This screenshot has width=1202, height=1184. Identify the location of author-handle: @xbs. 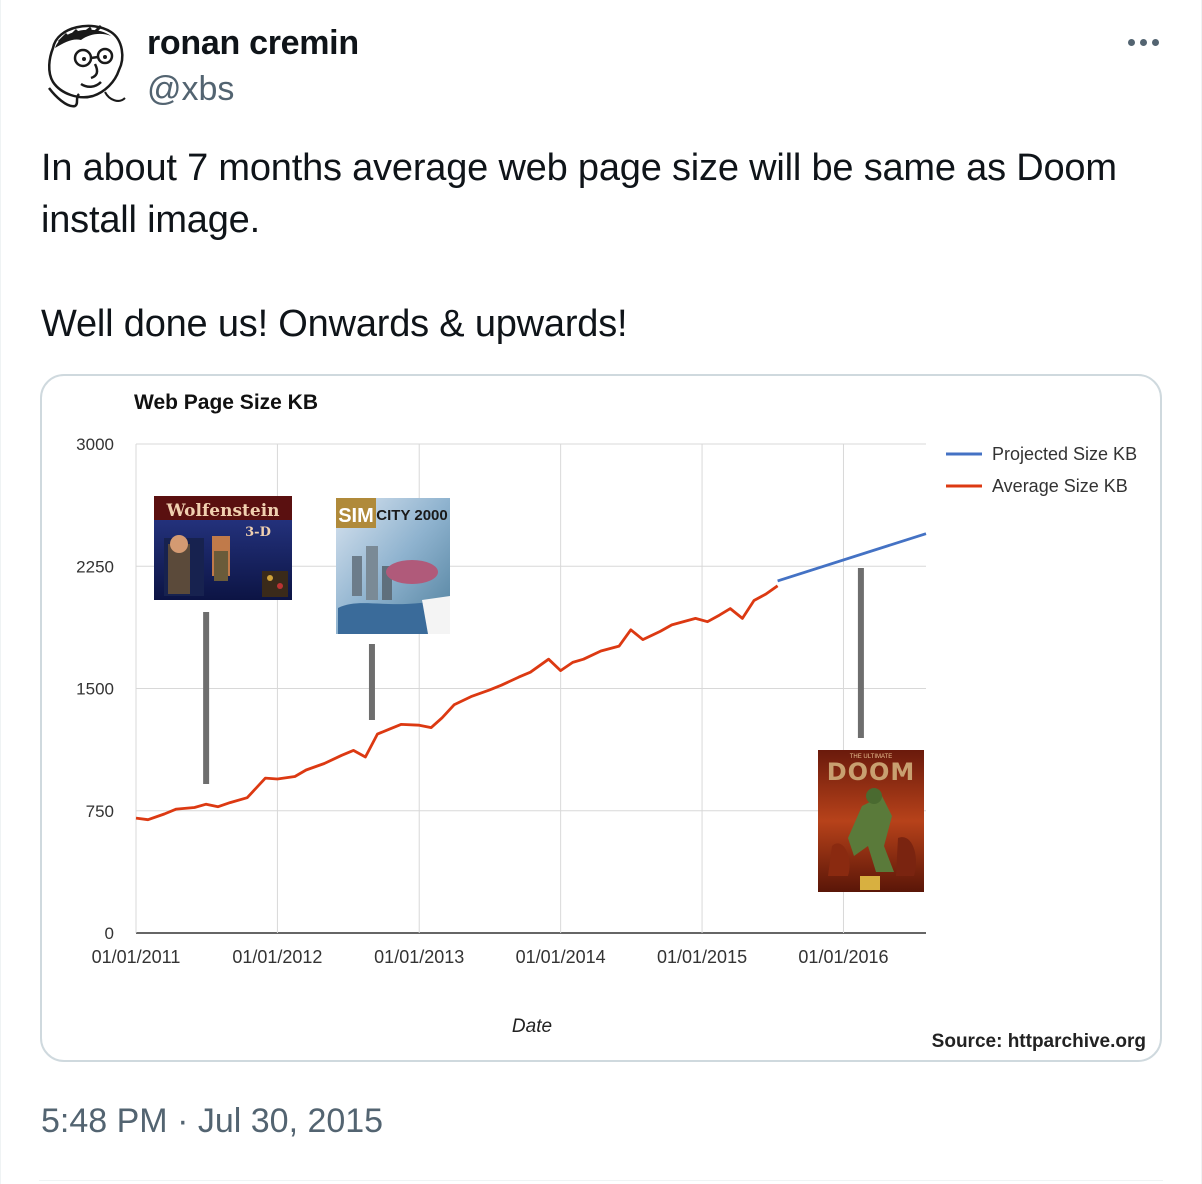
(190, 89).